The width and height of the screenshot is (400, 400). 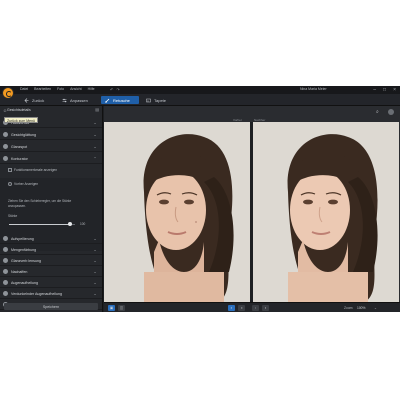 What do you see at coordinates (111, 308) in the screenshot?
I see `single-view-button: ▣` at bounding box center [111, 308].